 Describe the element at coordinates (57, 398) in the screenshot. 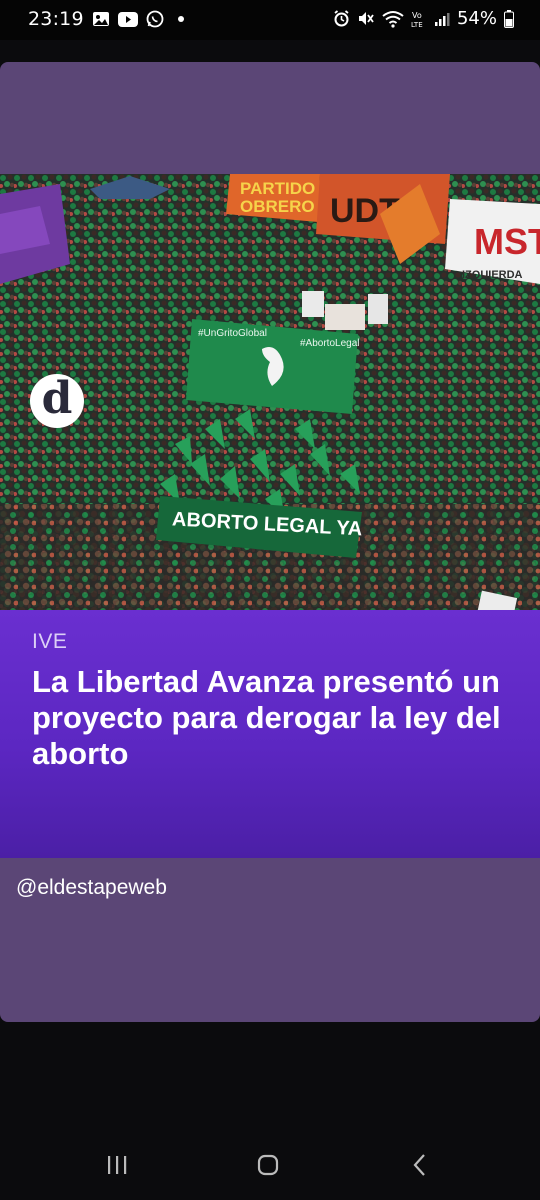

I see `logo-letter: d` at that location.